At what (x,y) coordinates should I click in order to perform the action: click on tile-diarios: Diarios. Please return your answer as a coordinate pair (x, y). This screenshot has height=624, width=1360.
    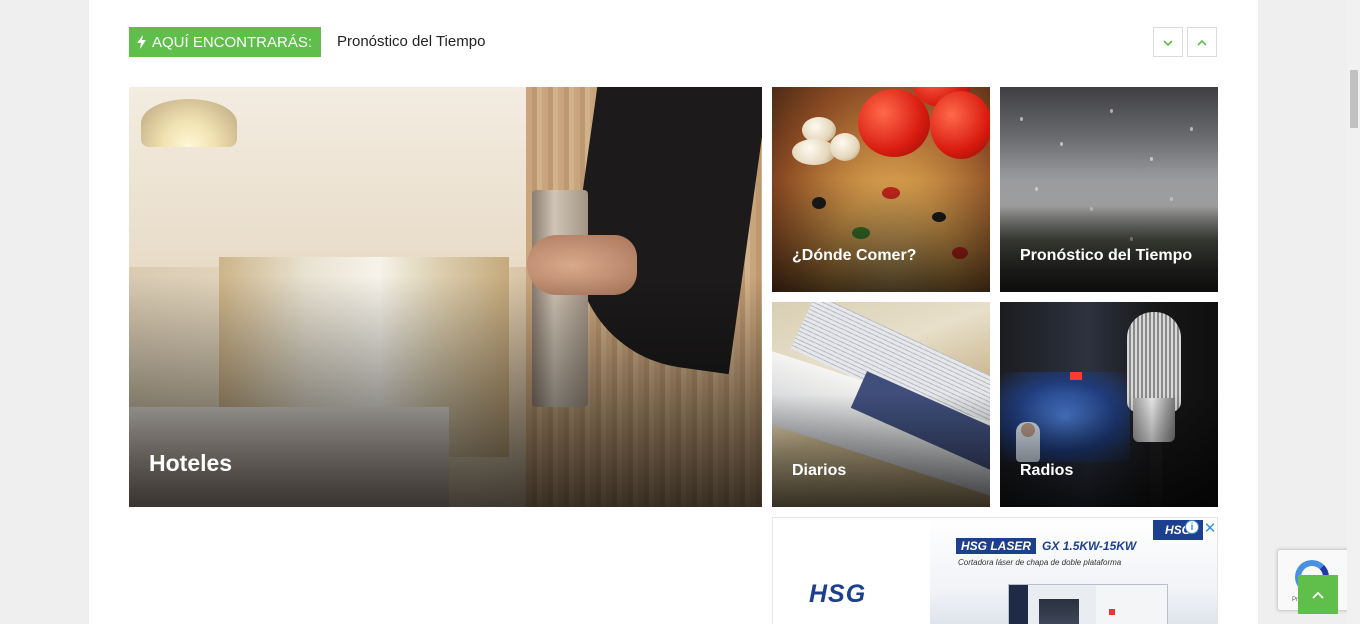
    Looking at the image, I should click on (881, 404).